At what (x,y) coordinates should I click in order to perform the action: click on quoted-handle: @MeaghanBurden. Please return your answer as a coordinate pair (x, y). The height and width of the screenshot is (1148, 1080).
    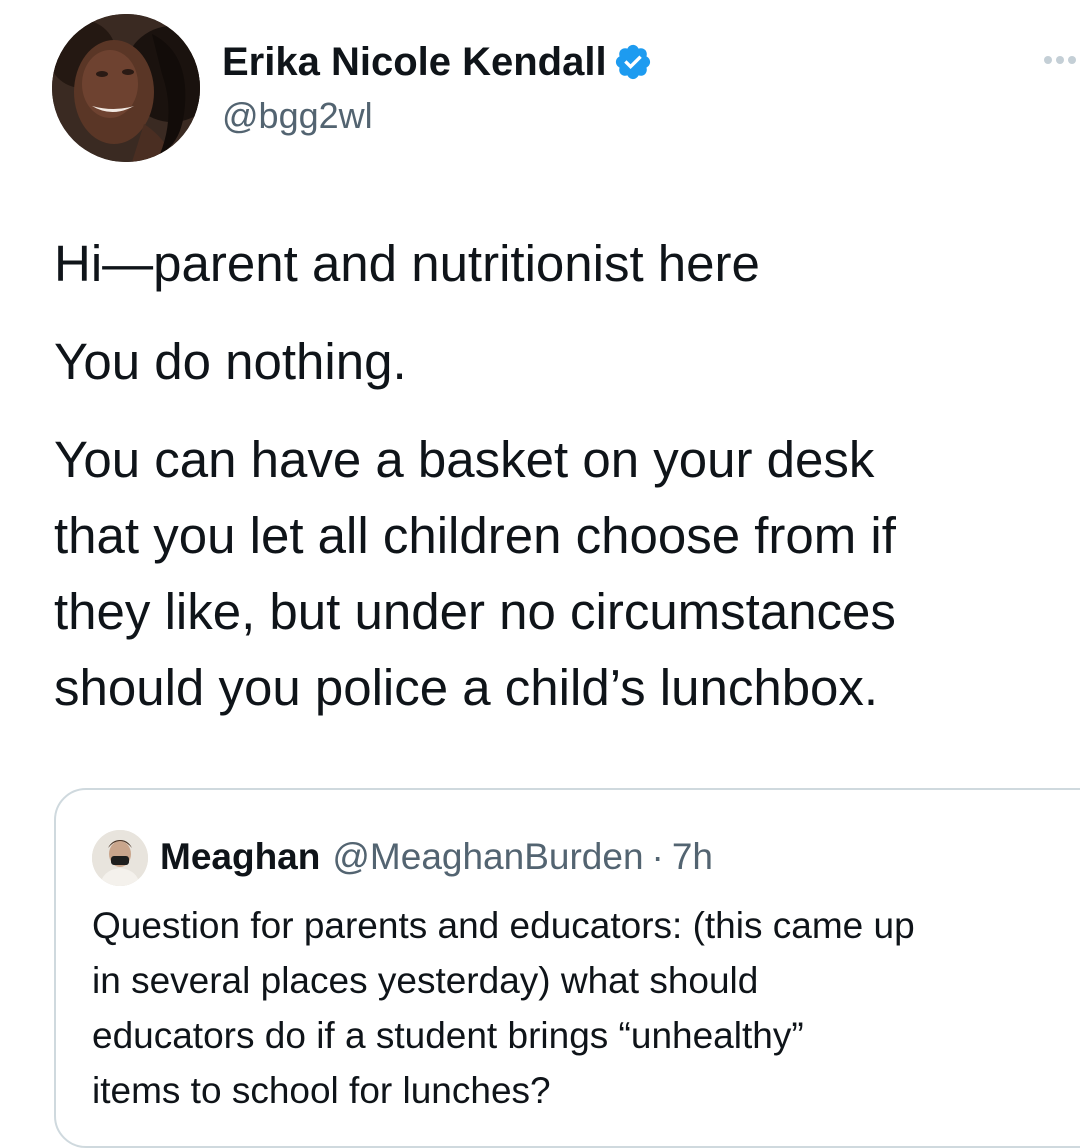
    Looking at the image, I should click on (487, 857).